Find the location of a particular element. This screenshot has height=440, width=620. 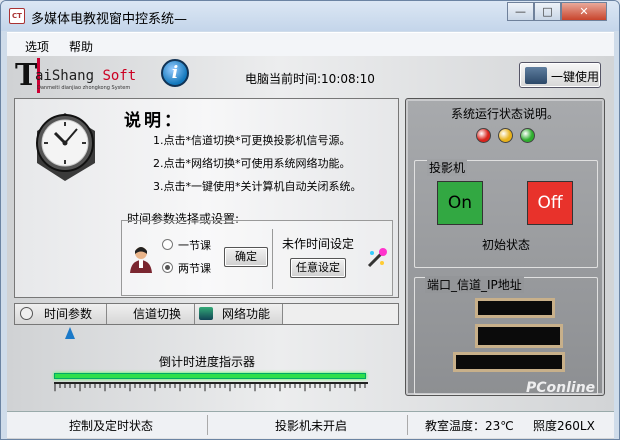

magic-wand-icon is located at coordinates (377, 258).